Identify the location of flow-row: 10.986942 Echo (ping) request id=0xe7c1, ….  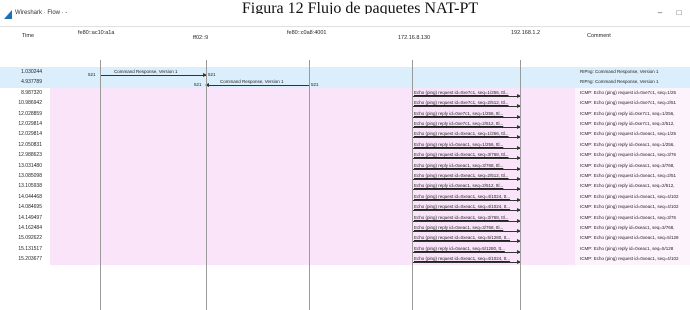
(345, 103).